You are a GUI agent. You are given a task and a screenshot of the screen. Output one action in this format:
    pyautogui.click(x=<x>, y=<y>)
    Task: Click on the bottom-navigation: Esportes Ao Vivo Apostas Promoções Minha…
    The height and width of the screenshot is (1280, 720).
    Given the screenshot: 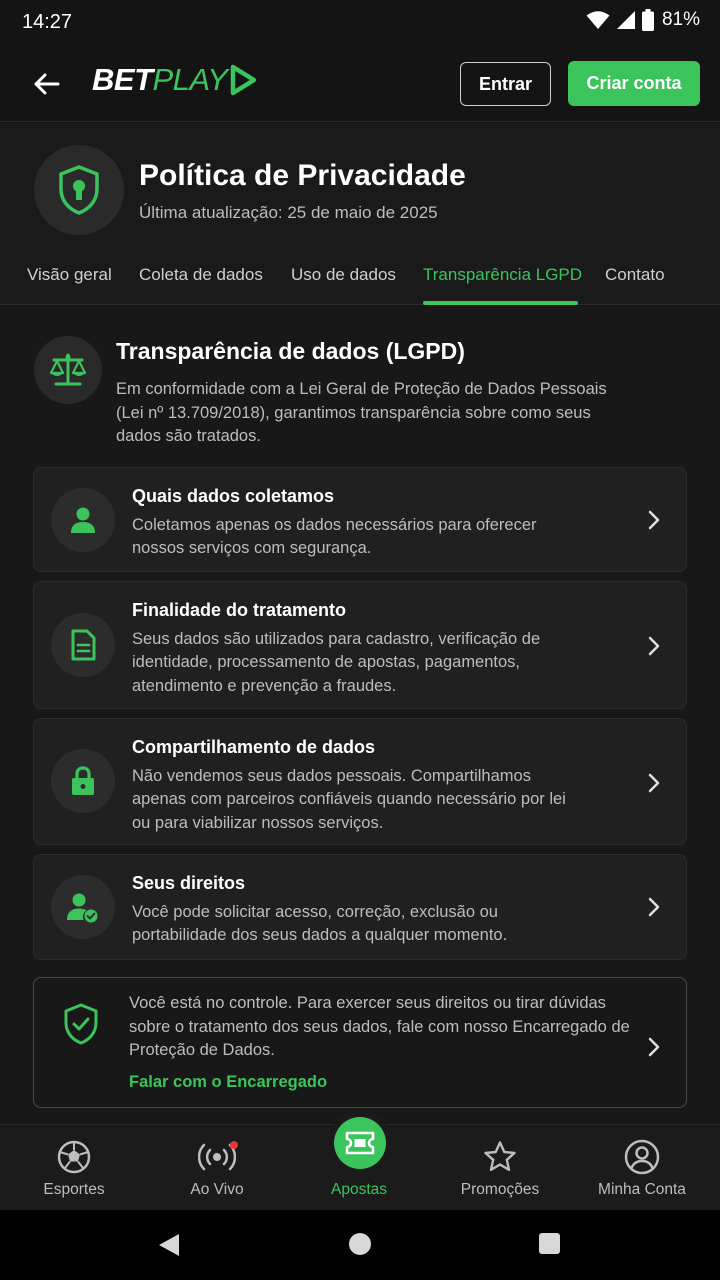 What is the action you would take?
    pyautogui.click(x=360, y=1164)
    